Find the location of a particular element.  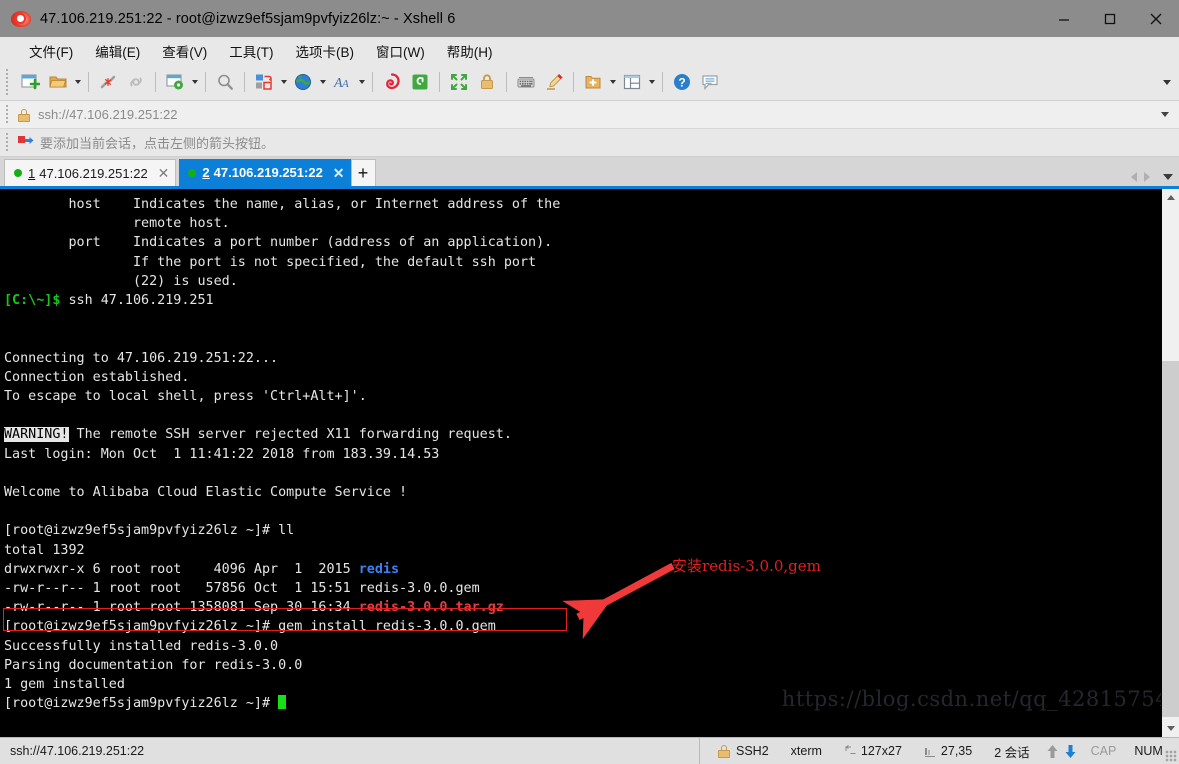

svg-text: A is located at coordinates (345, 84).